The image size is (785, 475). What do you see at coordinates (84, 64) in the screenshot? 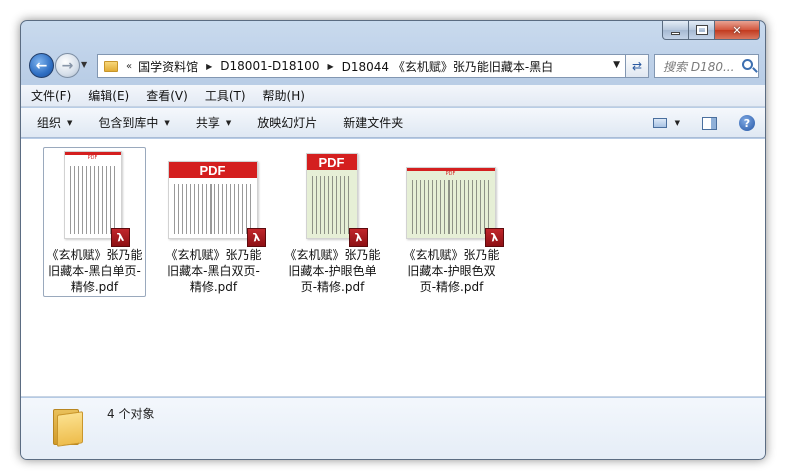
I see `recent-pages-button: ▼` at bounding box center [84, 64].